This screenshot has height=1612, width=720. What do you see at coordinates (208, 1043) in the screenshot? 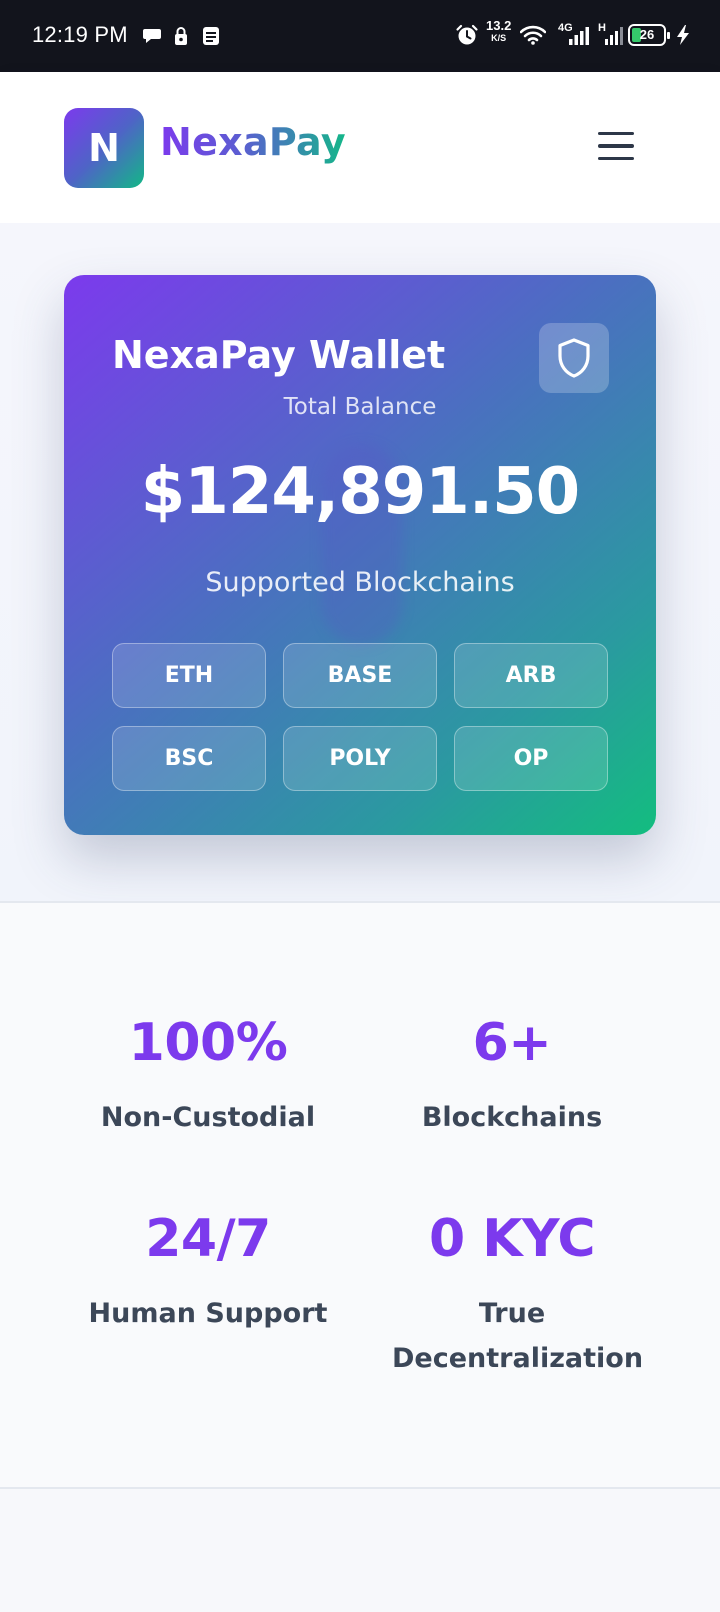
I see `stat-value: 100%` at bounding box center [208, 1043].